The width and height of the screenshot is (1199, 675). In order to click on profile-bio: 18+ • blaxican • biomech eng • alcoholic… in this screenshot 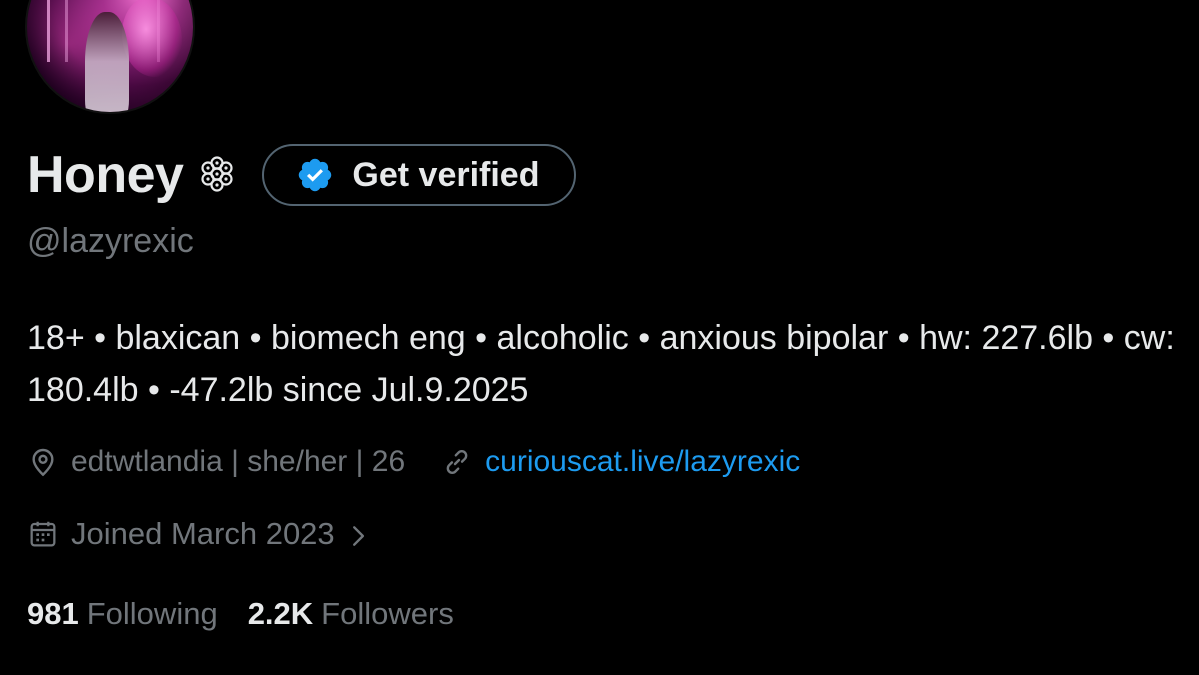, I will do `click(601, 364)`.